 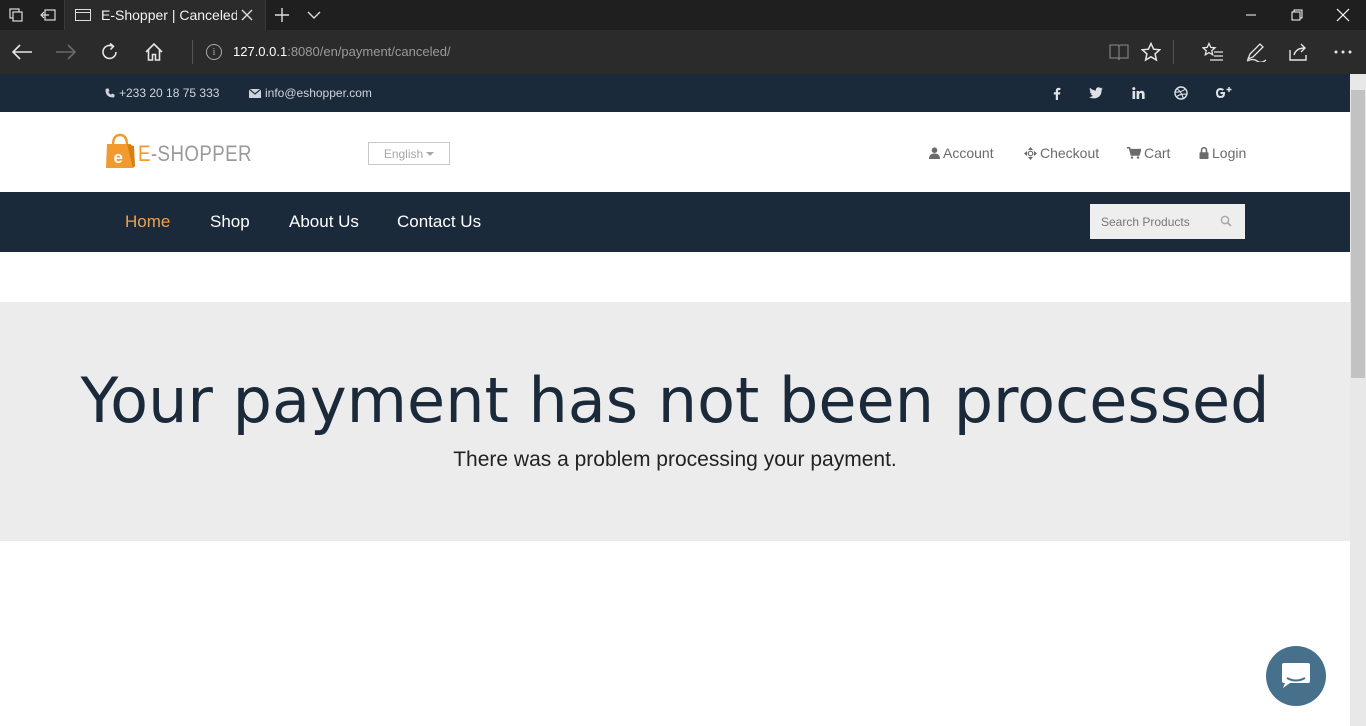 What do you see at coordinates (1151, 52) in the screenshot?
I see `favorite-star-icon` at bounding box center [1151, 52].